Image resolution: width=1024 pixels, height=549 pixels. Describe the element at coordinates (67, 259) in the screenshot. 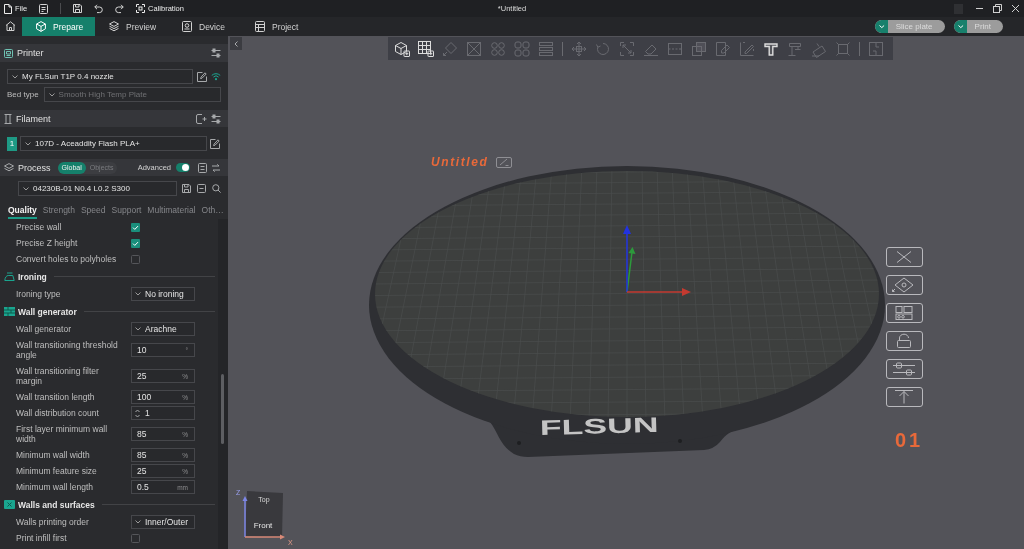

I see `setting-label: Convert holes to polyholes` at that location.